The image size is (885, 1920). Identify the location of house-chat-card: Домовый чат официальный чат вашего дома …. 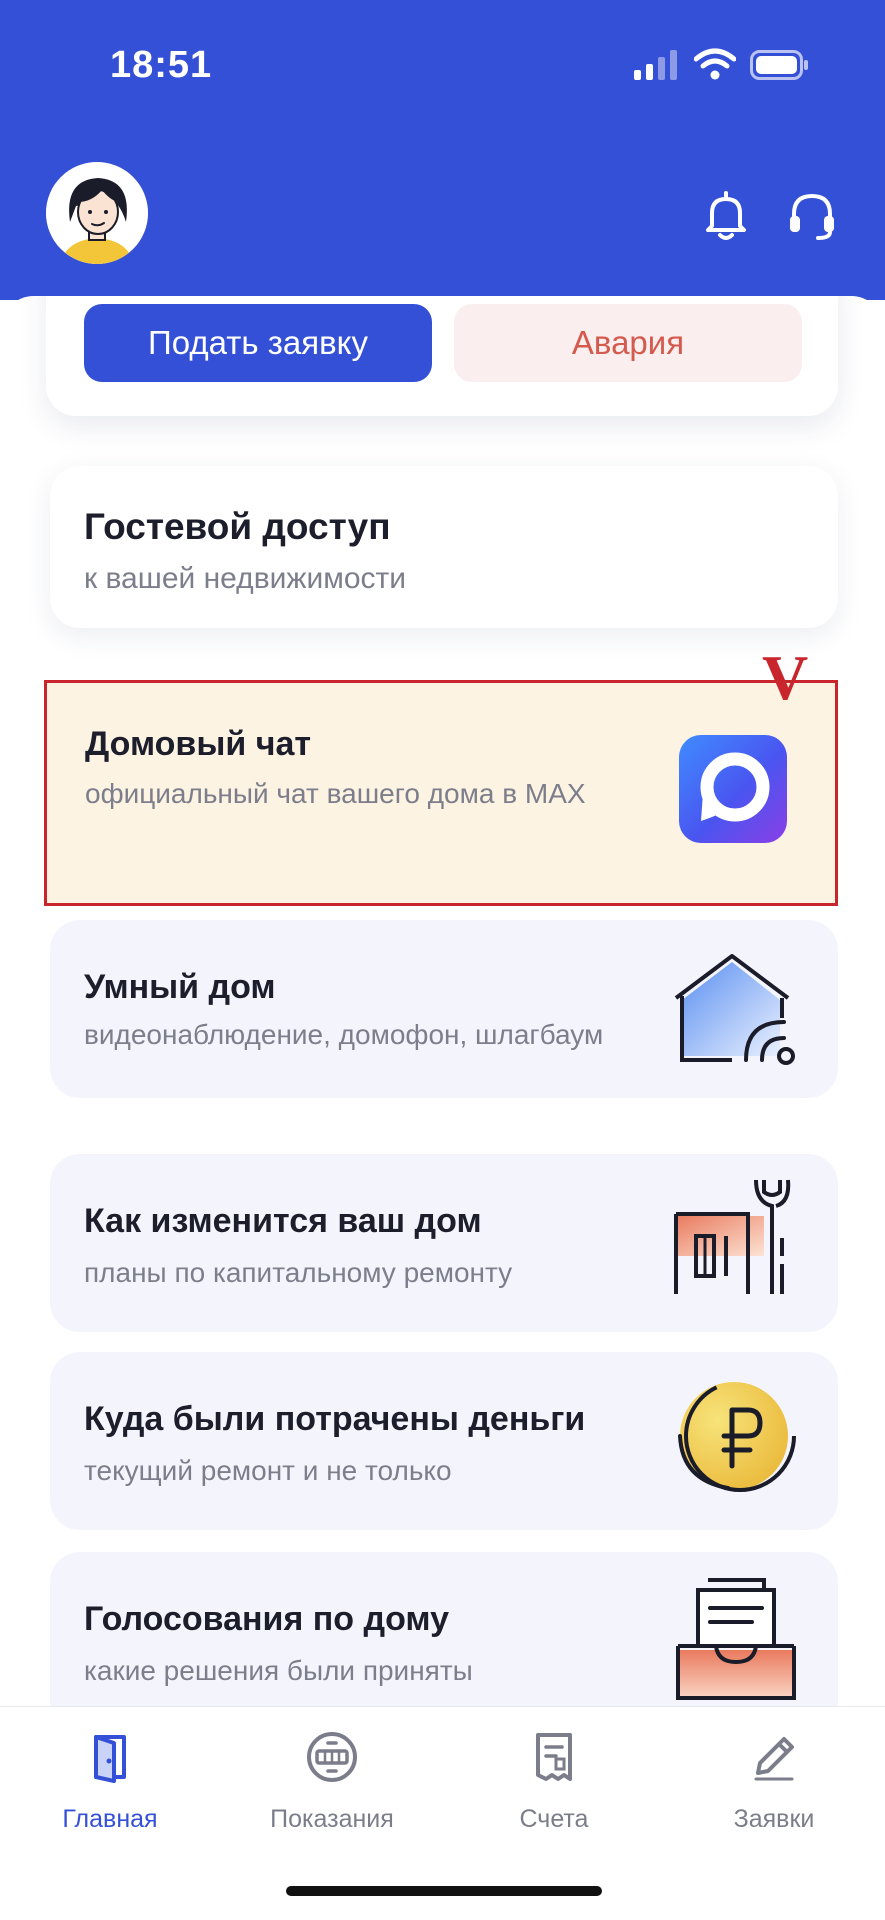
(441, 793).